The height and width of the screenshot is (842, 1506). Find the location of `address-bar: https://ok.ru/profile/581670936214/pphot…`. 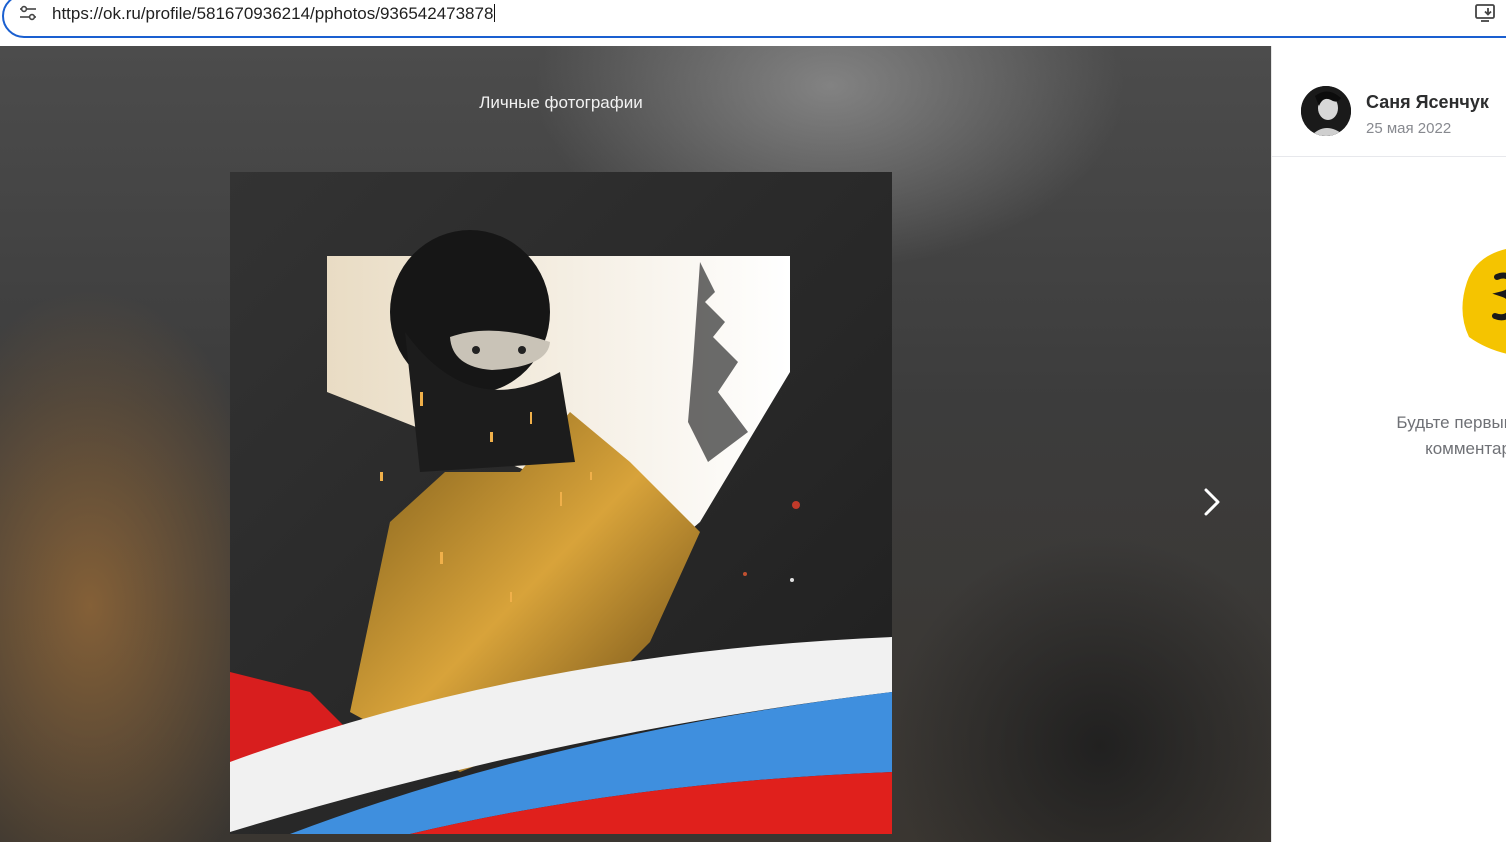

address-bar: https://ok.ru/profile/581670936214/pphot… is located at coordinates (754, 19).